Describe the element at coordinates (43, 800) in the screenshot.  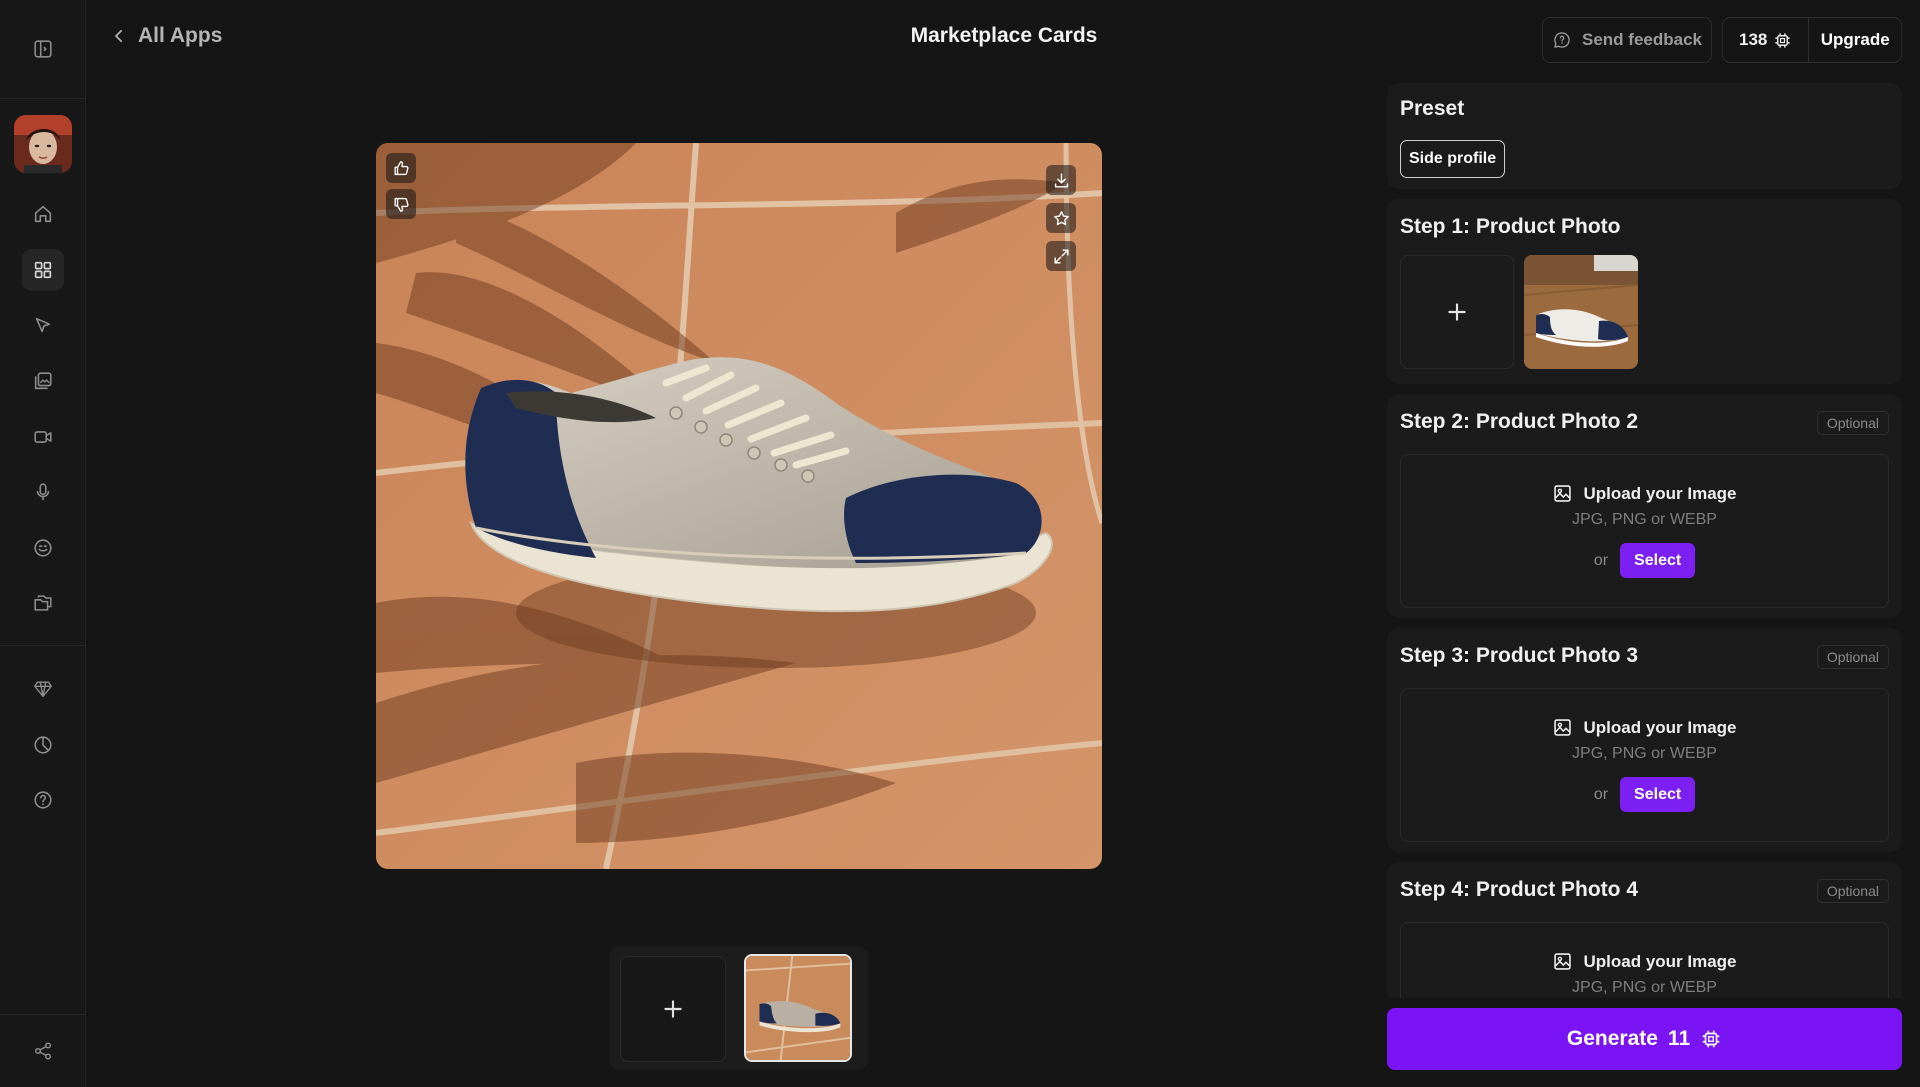
I see `help-icon` at that location.